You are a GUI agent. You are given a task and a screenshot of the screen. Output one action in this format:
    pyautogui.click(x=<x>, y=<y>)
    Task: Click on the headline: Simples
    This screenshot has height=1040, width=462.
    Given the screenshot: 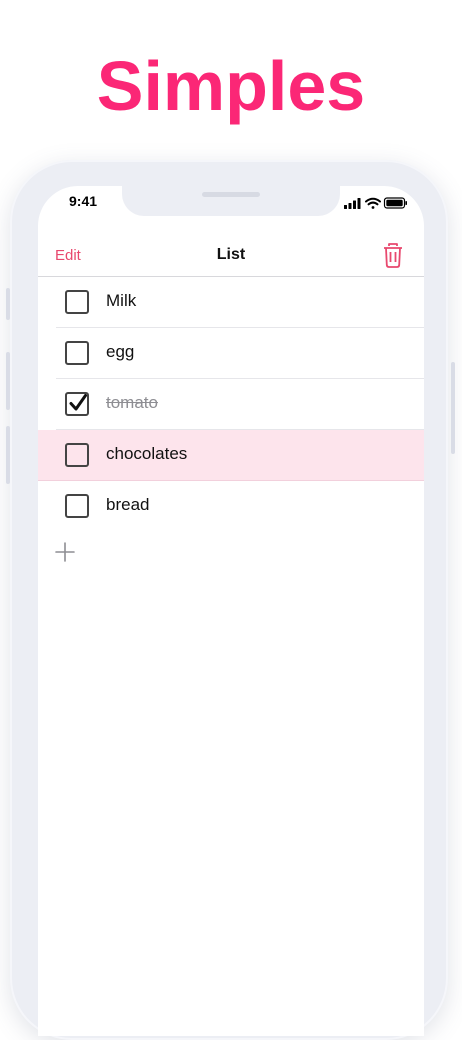 What is the action you would take?
    pyautogui.click(x=231, y=86)
    